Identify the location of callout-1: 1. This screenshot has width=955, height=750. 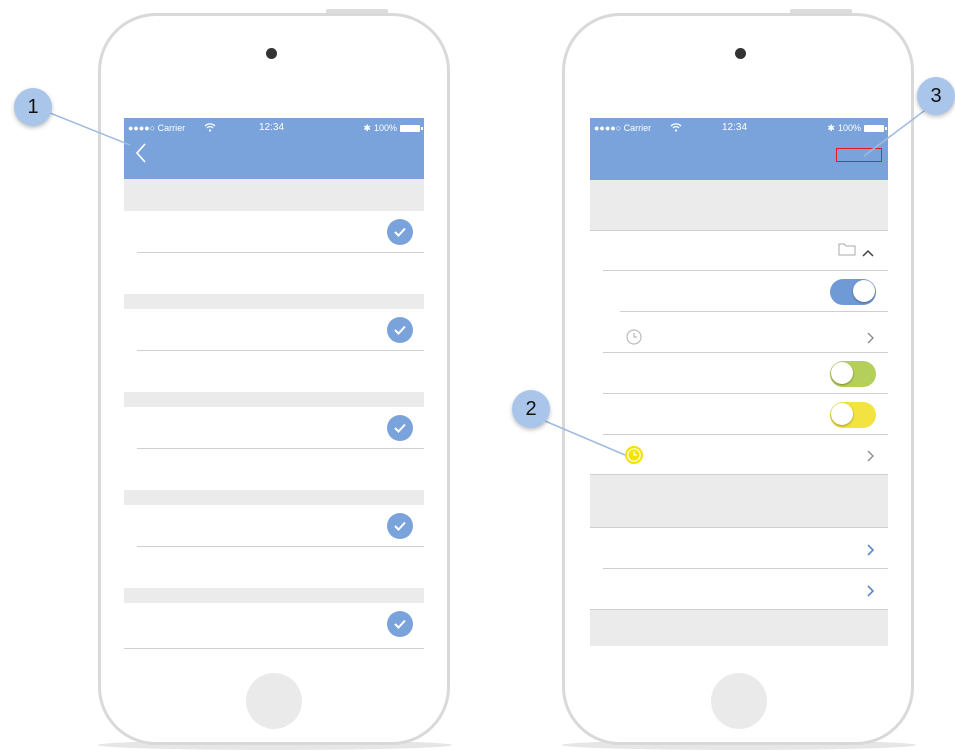
(33, 107).